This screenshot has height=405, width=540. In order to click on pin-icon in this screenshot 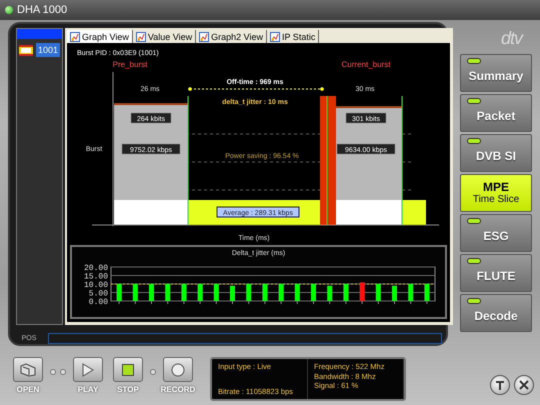, I will do `click(500, 385)`.